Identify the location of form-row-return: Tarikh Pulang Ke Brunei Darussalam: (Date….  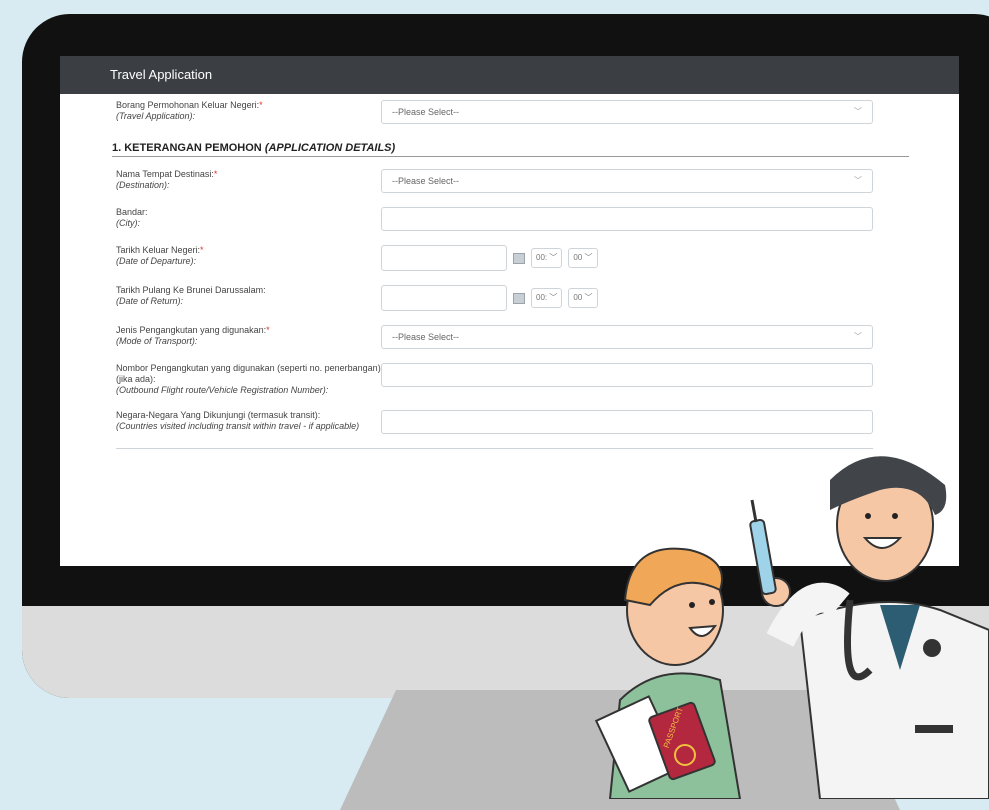
(494, 298).